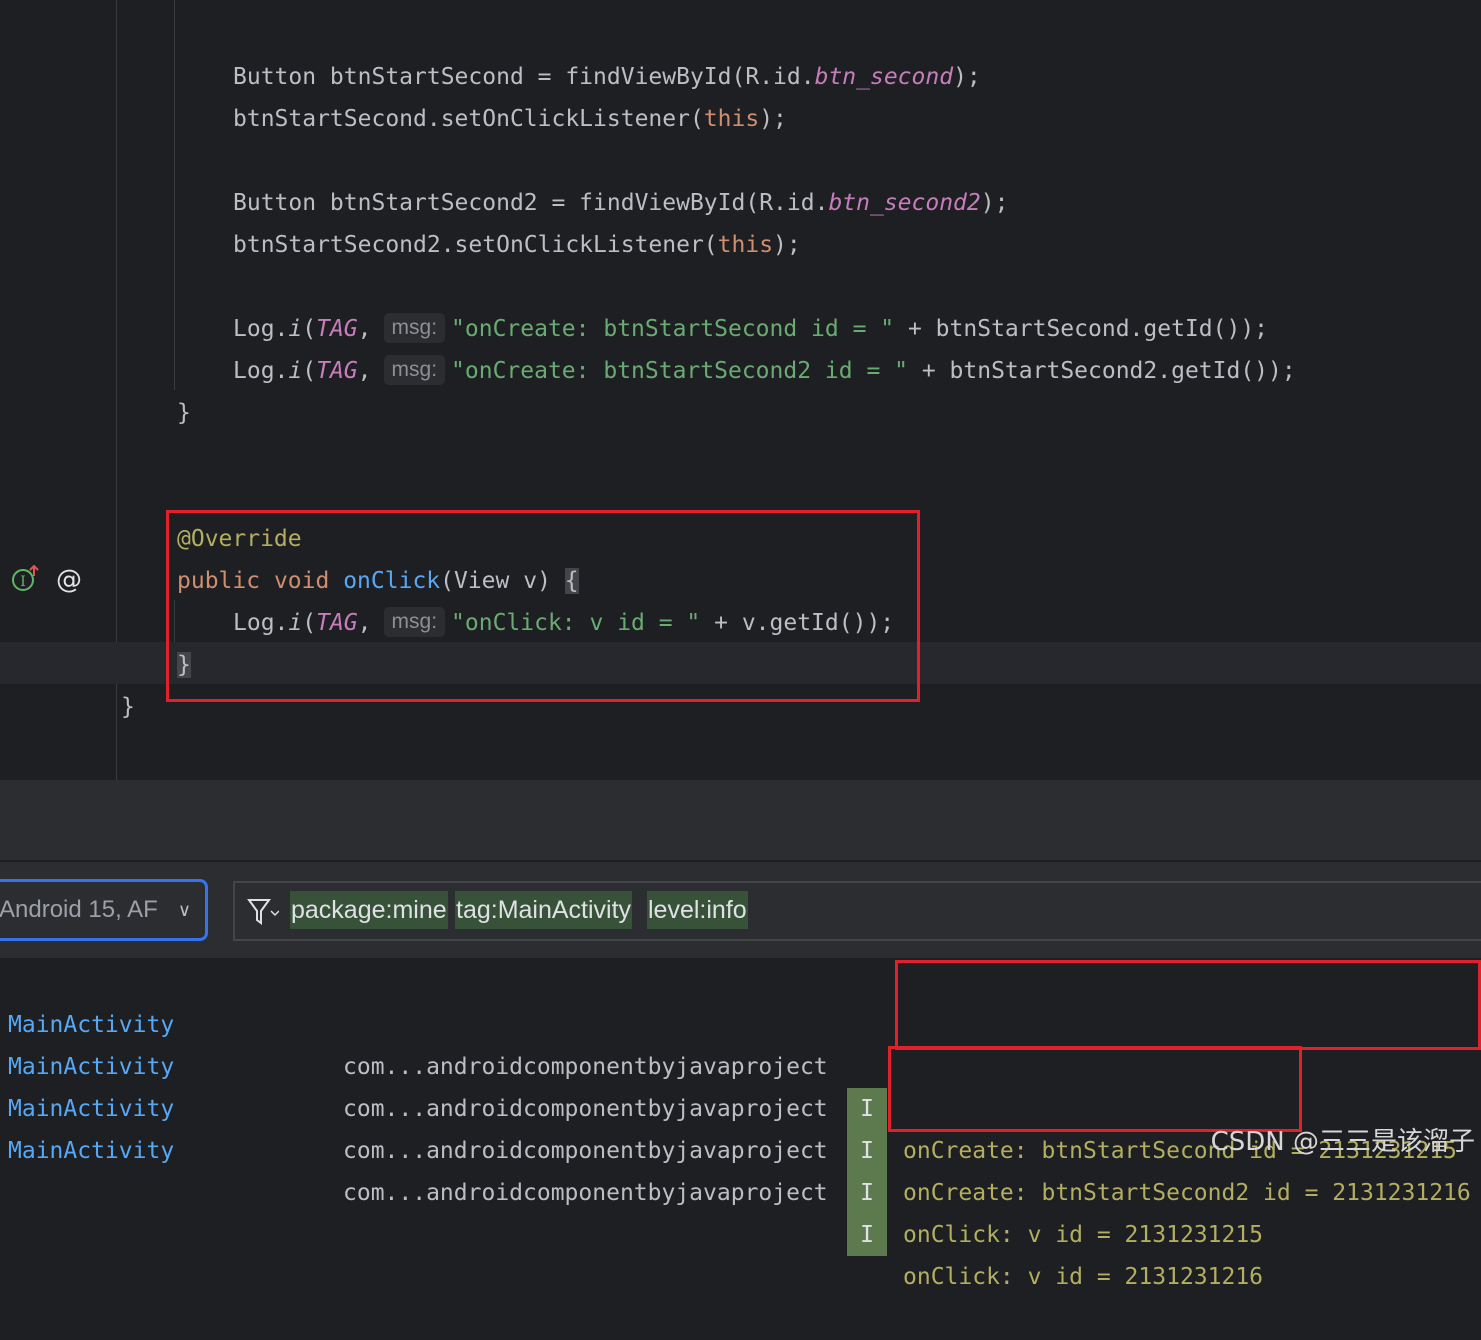 The image size is (1481, 1340). What do you see at coordinates (1342, 1142) in the screenshot?
I see `watermark: CSDN @三三是该溜子` at bounding box center [1342, 1142].